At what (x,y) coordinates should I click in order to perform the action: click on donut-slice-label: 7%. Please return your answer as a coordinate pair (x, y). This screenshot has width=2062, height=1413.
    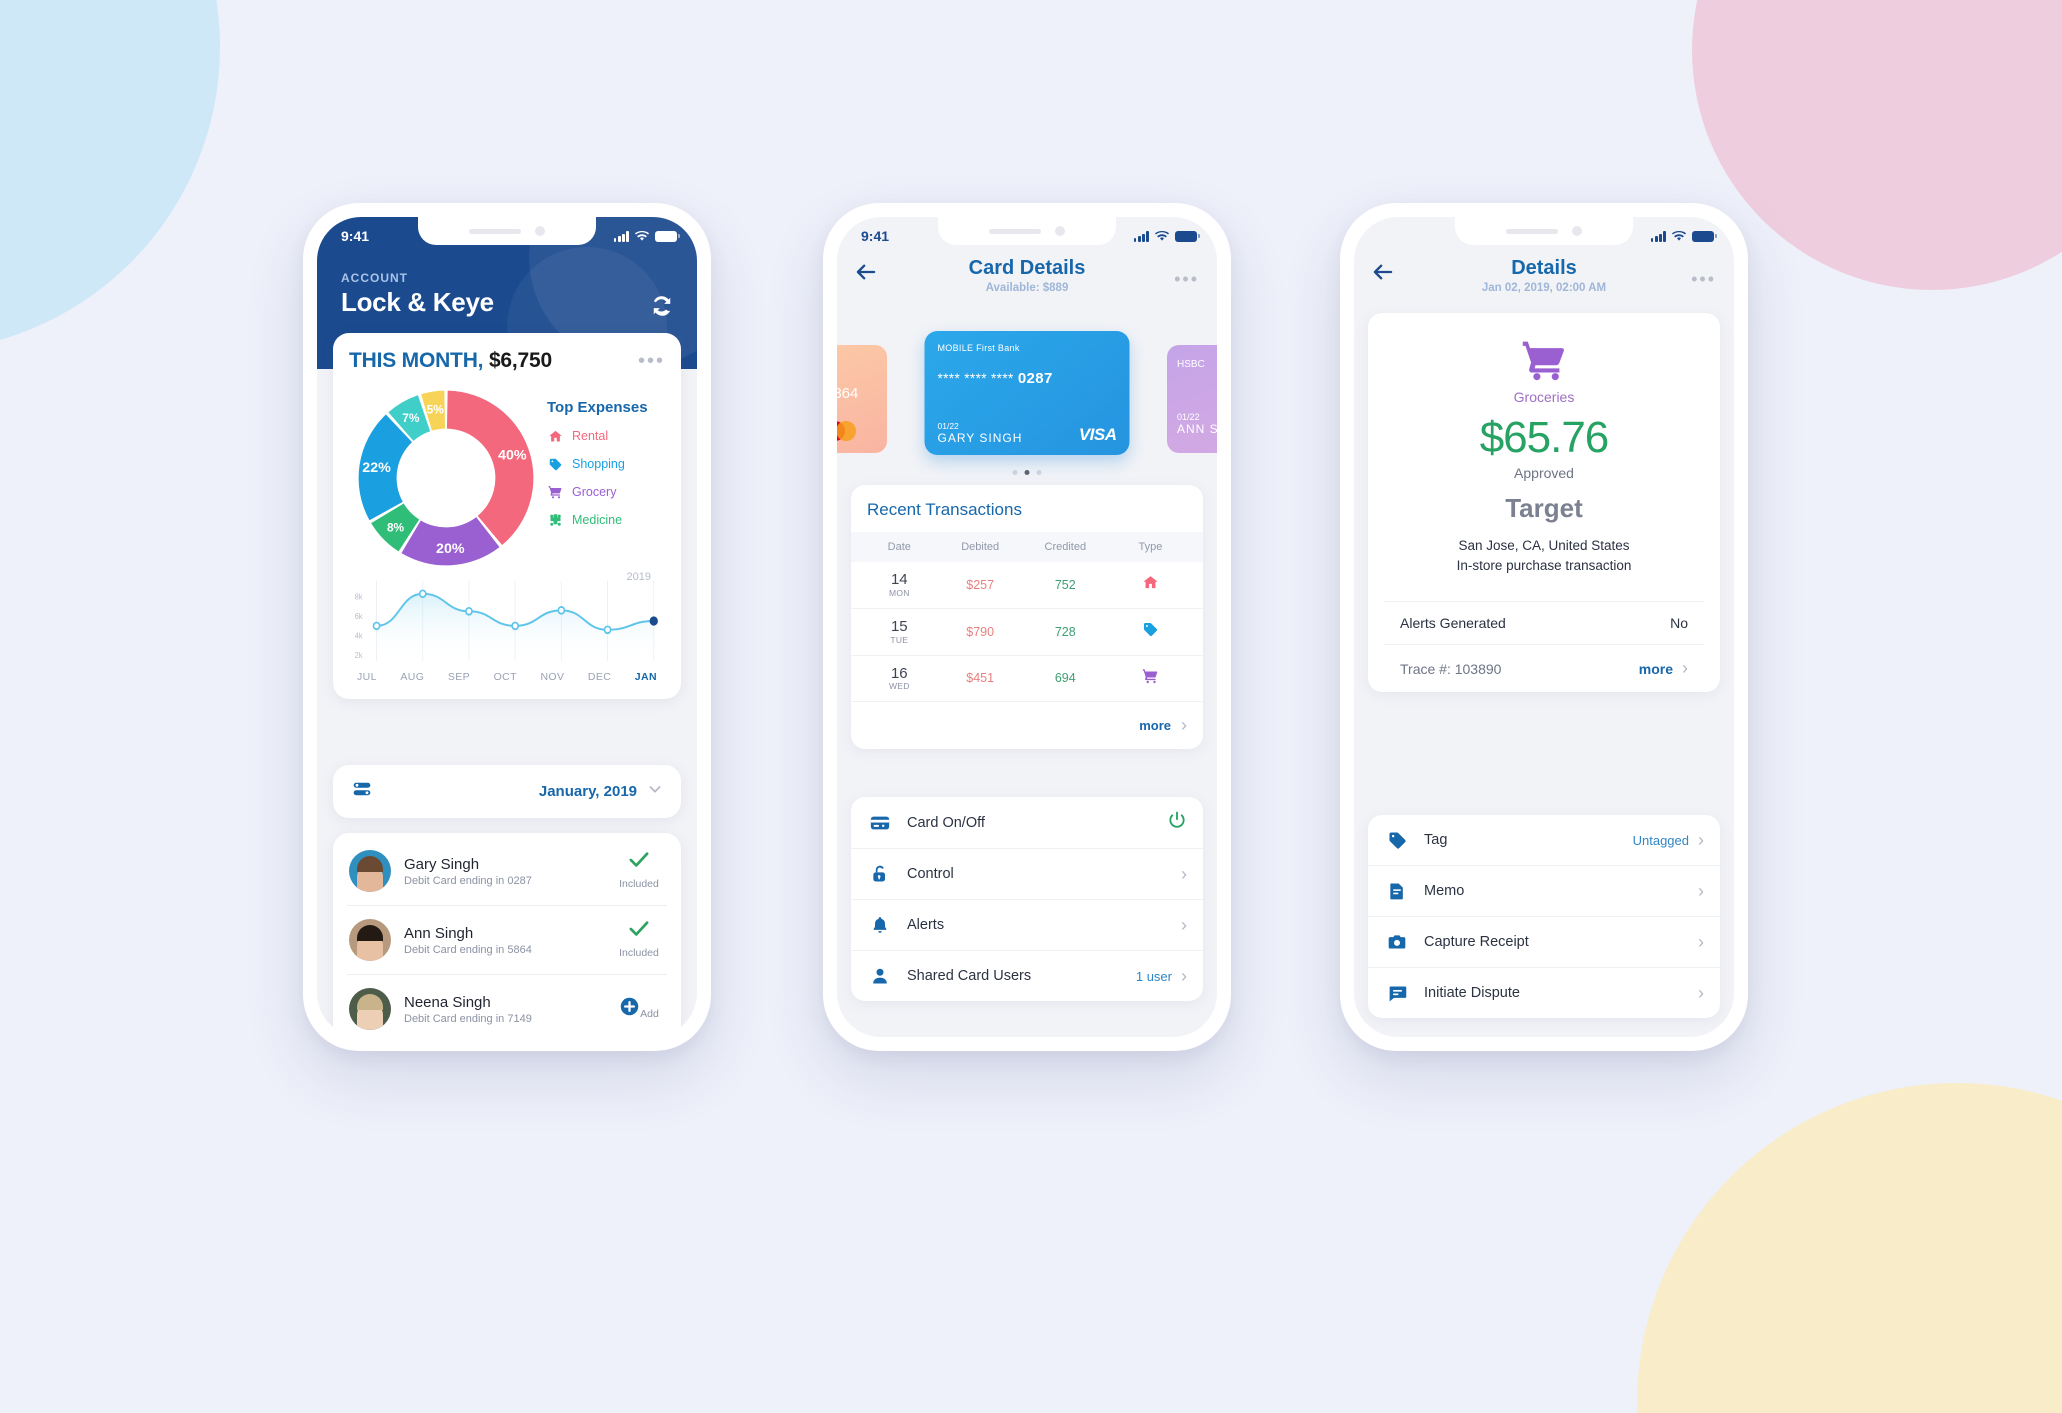
    Looking at the image, I should click on (411, 418).